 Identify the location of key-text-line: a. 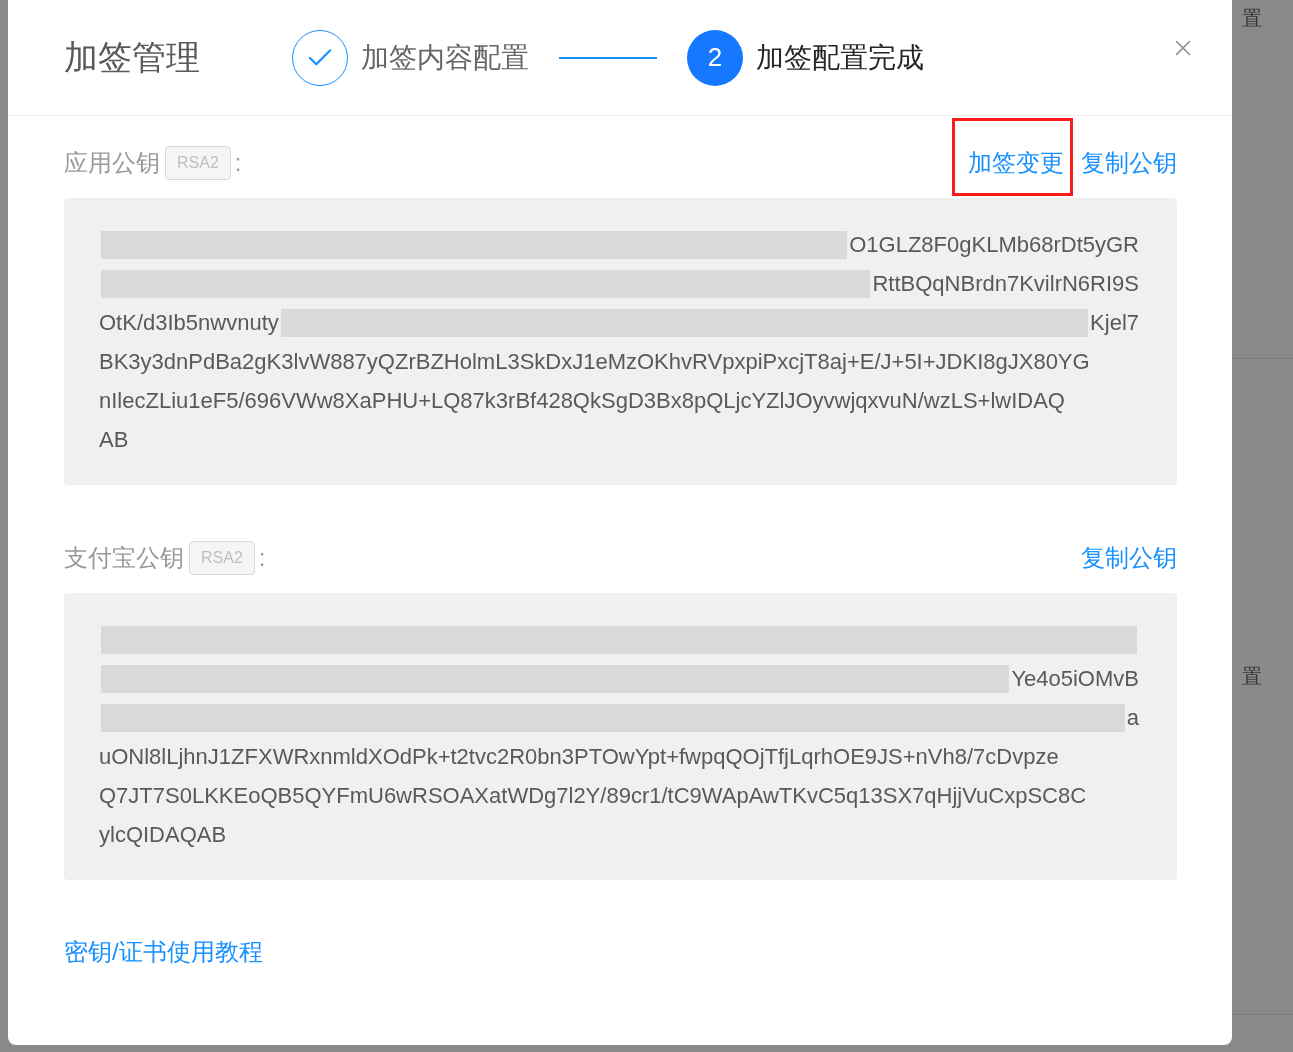
(1132, 717).